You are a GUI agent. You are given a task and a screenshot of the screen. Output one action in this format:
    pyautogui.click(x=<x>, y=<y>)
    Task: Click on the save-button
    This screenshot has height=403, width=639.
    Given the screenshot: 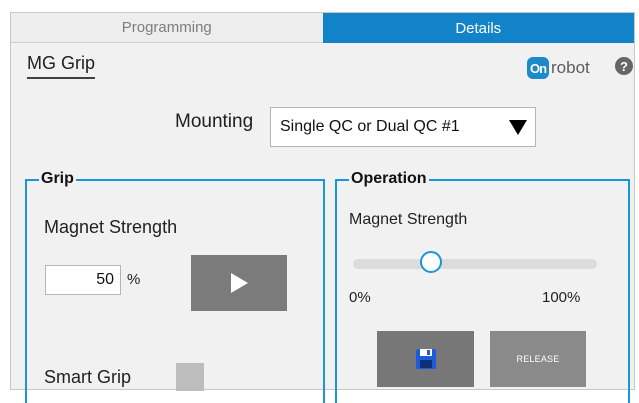 What is the action you would take?
    pyautogui.click(x=425, y=359)
    